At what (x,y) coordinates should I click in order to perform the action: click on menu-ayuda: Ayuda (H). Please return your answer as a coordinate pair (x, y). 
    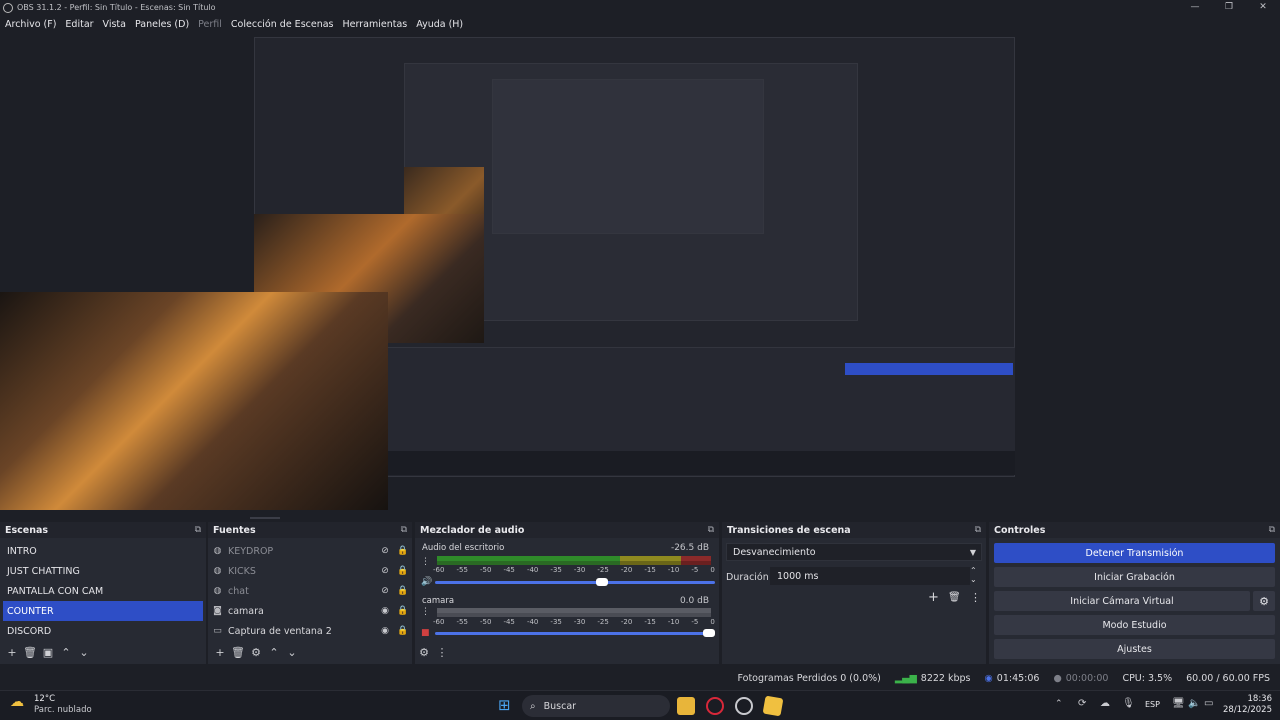
    Looking at the image, I should click on (439, 24).